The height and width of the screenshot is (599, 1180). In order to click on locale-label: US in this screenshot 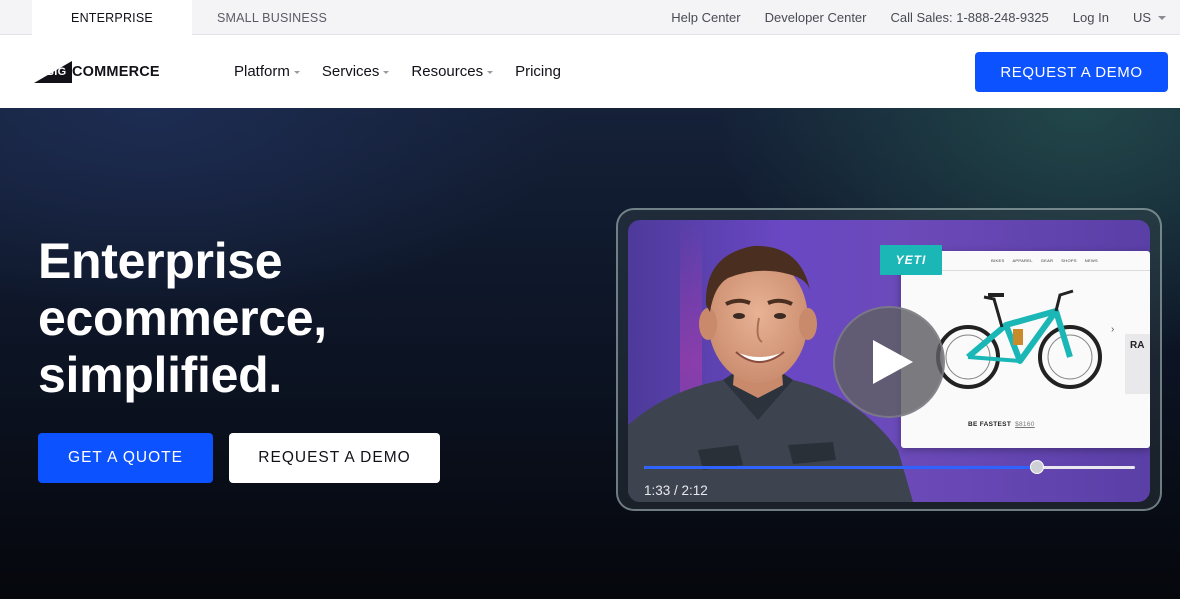, I will do `click(1141, 17)`.